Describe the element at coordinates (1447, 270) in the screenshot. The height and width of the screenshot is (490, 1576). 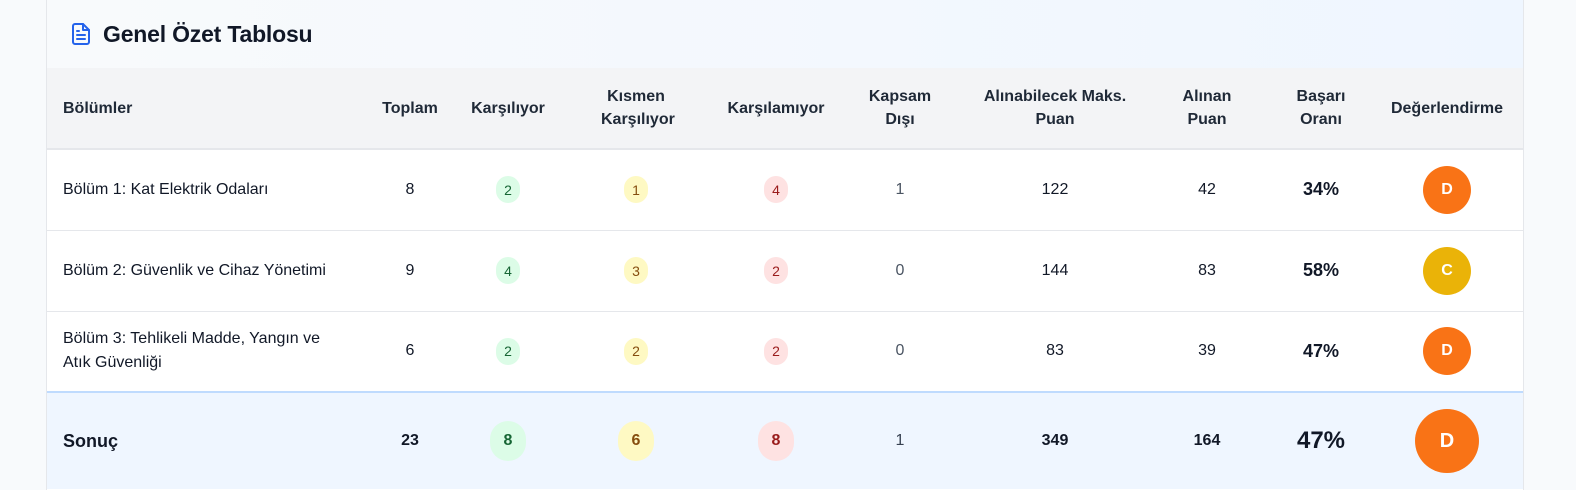
I see `grade-badge: C` at that location.